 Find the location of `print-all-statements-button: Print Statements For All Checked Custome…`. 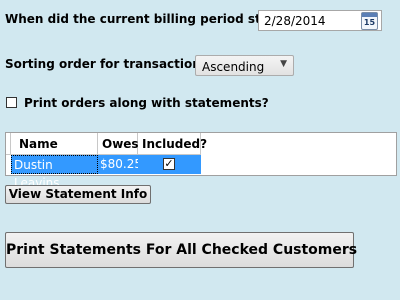

print-all-statements-button: Print Statements For All Checked Custome… is located at coordinates (181, 250).